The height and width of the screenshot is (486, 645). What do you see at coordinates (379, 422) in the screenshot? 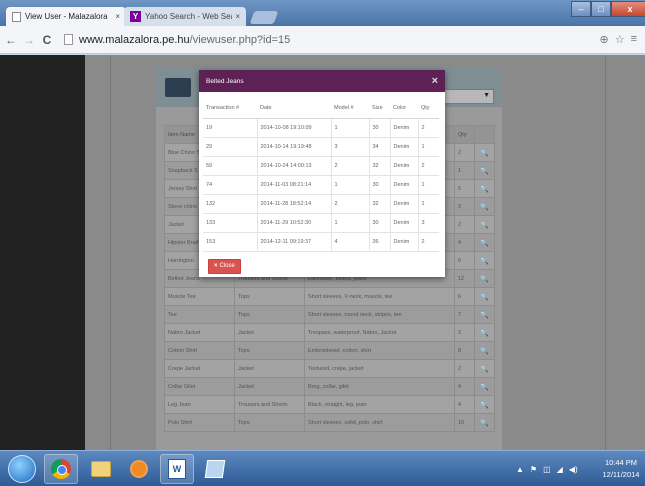
I see `item-description: Short sleeves, solid, polo, shirt` at bounding box center [379, 422].